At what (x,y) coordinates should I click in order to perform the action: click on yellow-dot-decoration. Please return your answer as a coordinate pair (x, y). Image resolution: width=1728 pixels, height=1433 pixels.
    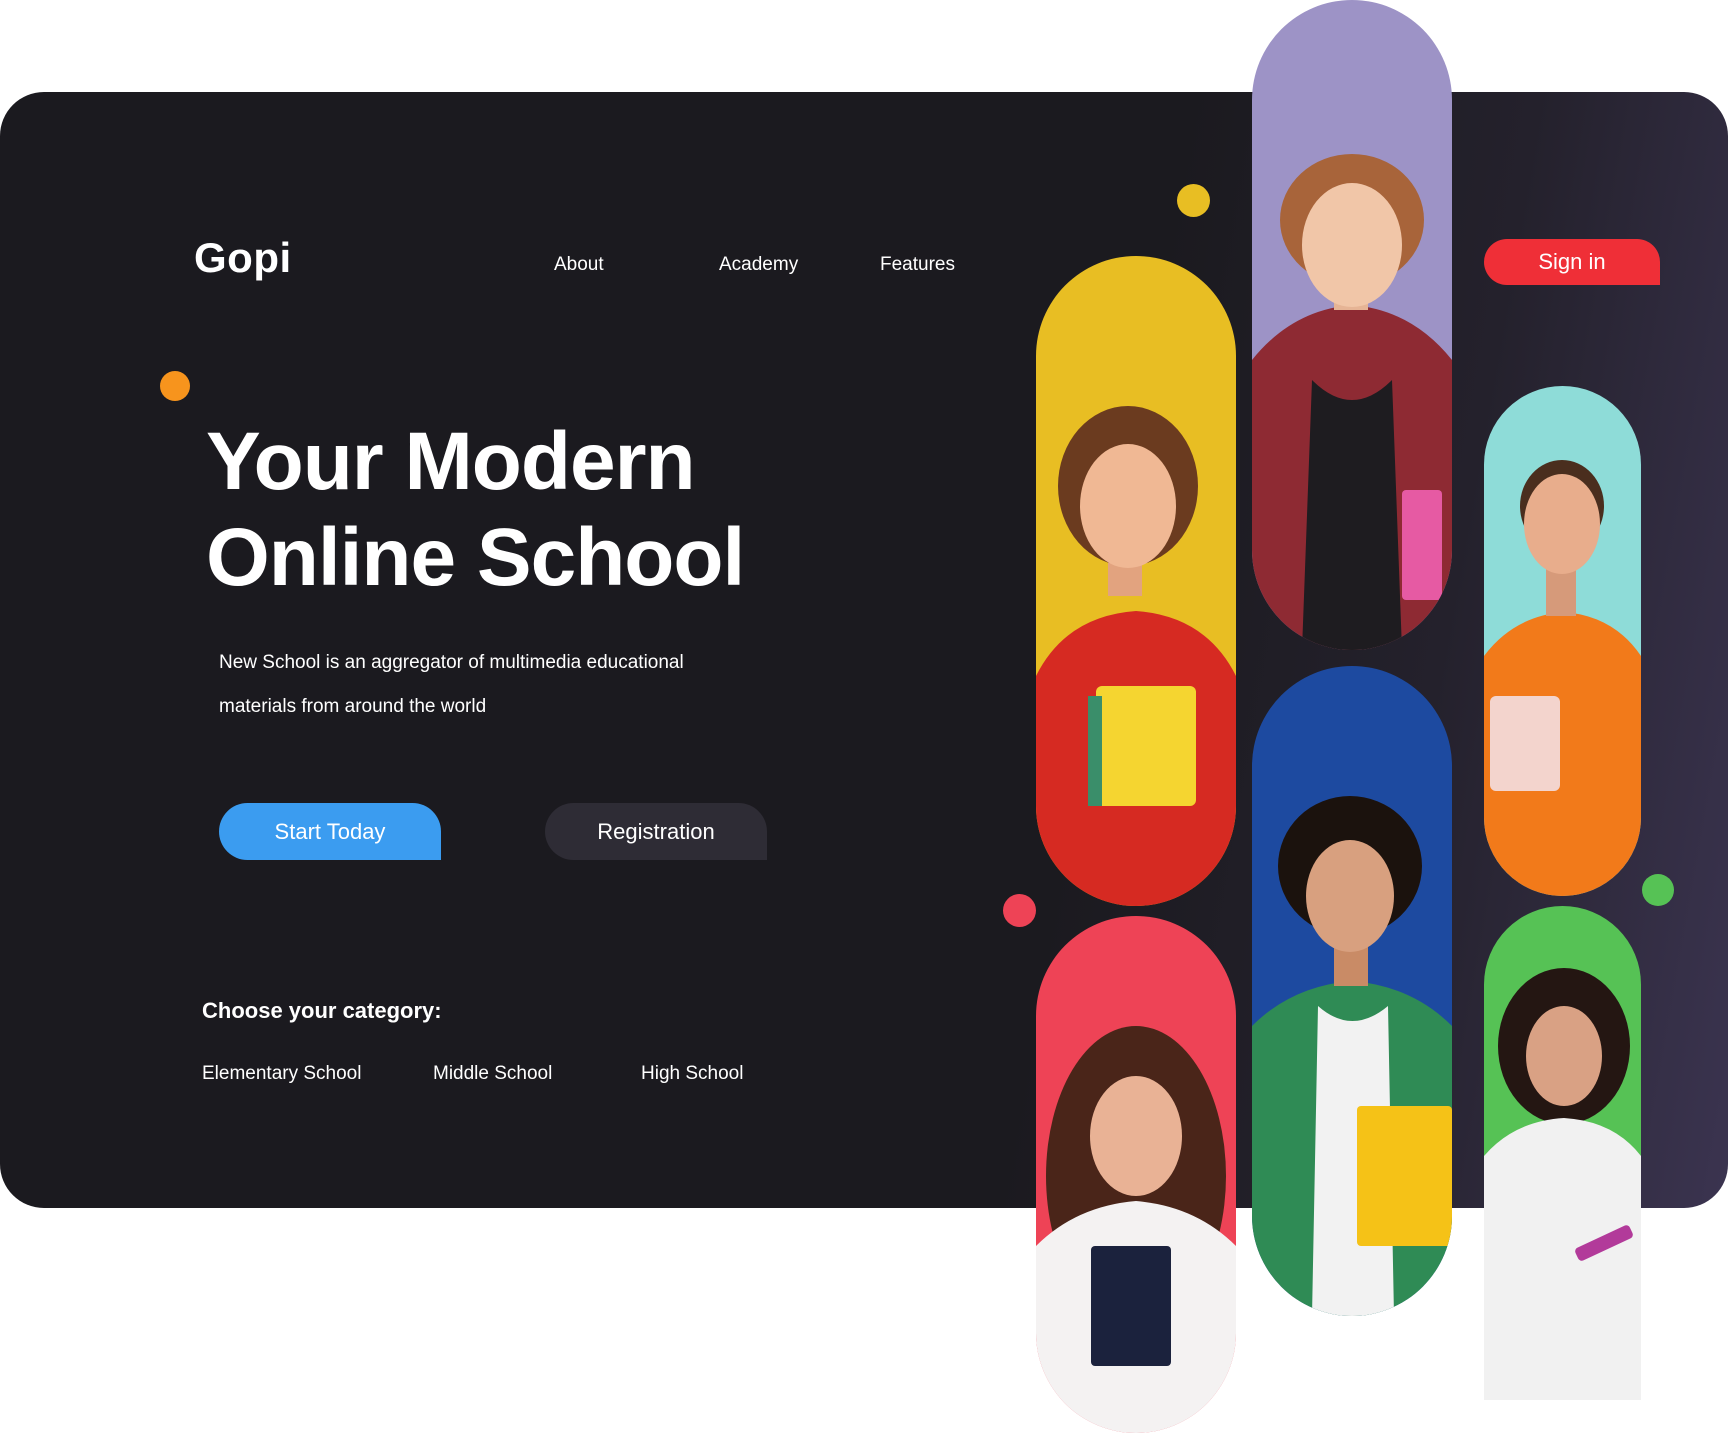
    Looking at the image, I should click on (1193, 200).